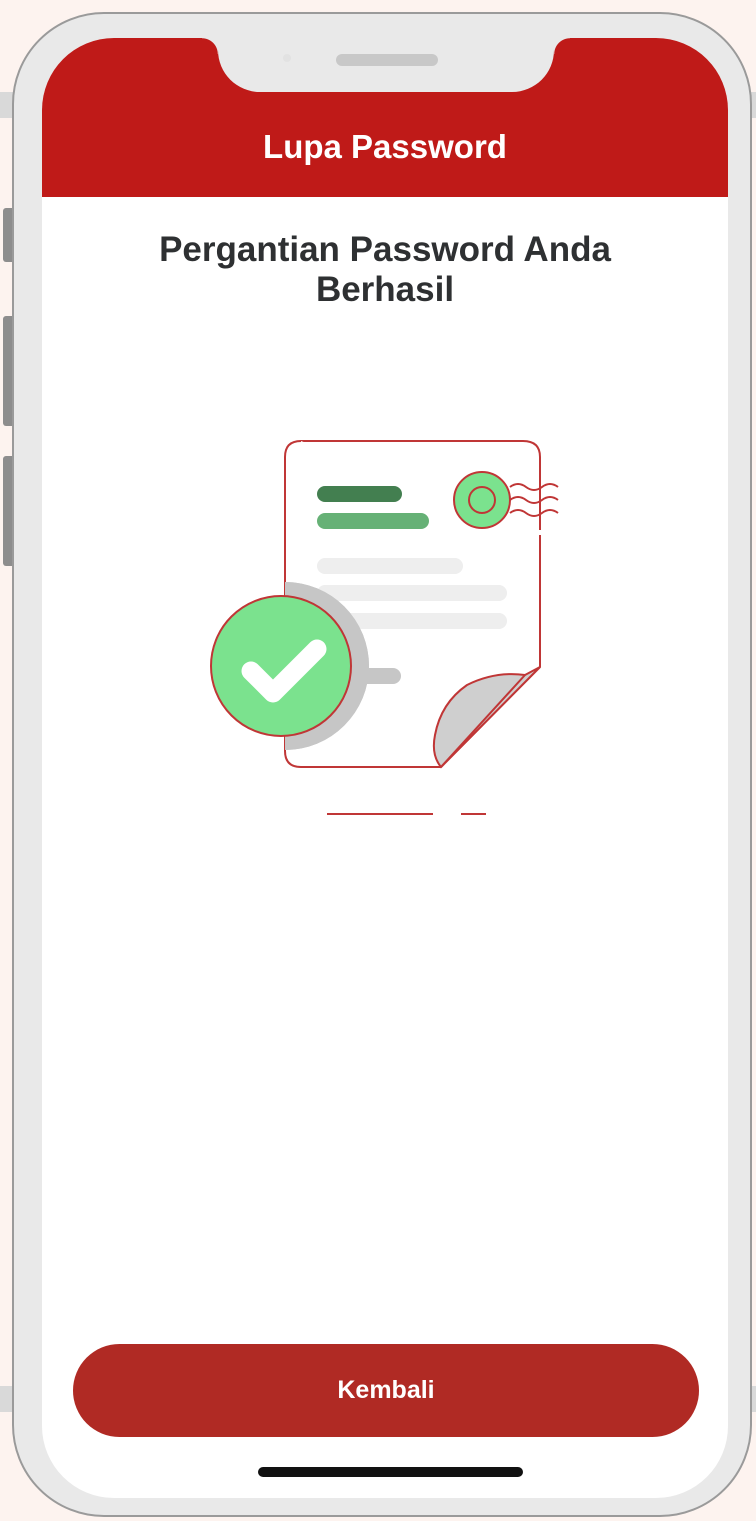 Image resolution: width=756 pixels, height=1521 pixels. Describe the element at coordinates (287, 58) in the screenshot. I see `front-camera` at that location.